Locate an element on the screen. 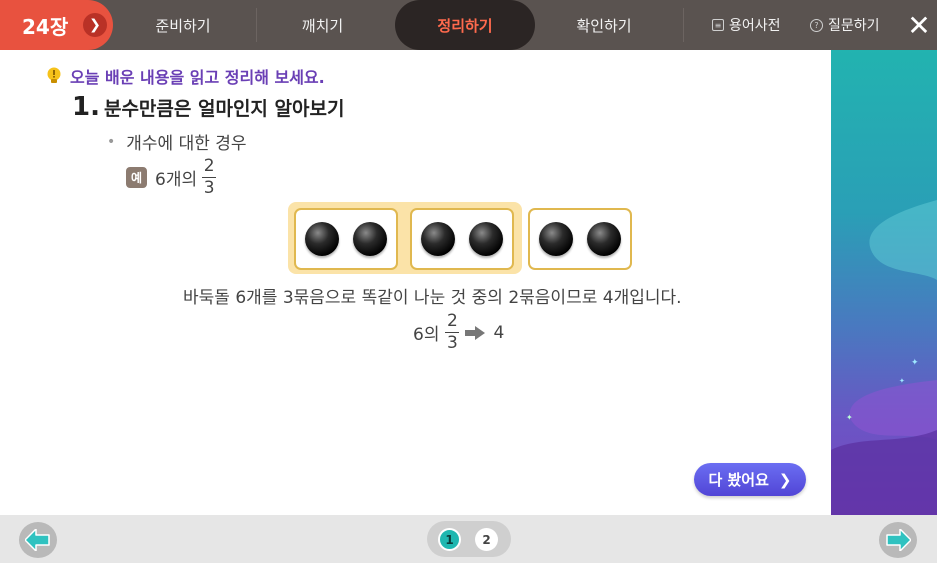 The width and height of the screenshot is (937, 563). example-badge: 예 is located at coordinates (136, 177).